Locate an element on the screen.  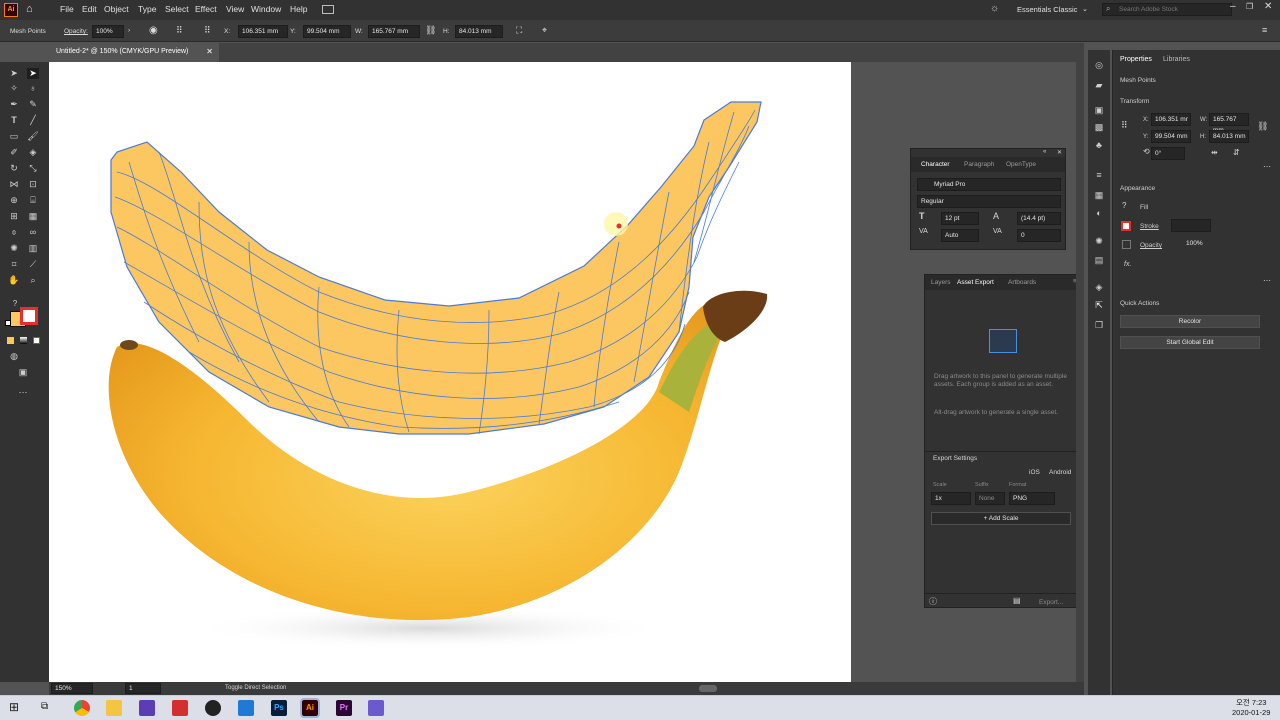
app-purple-icon is located at coordinates (147, 708).